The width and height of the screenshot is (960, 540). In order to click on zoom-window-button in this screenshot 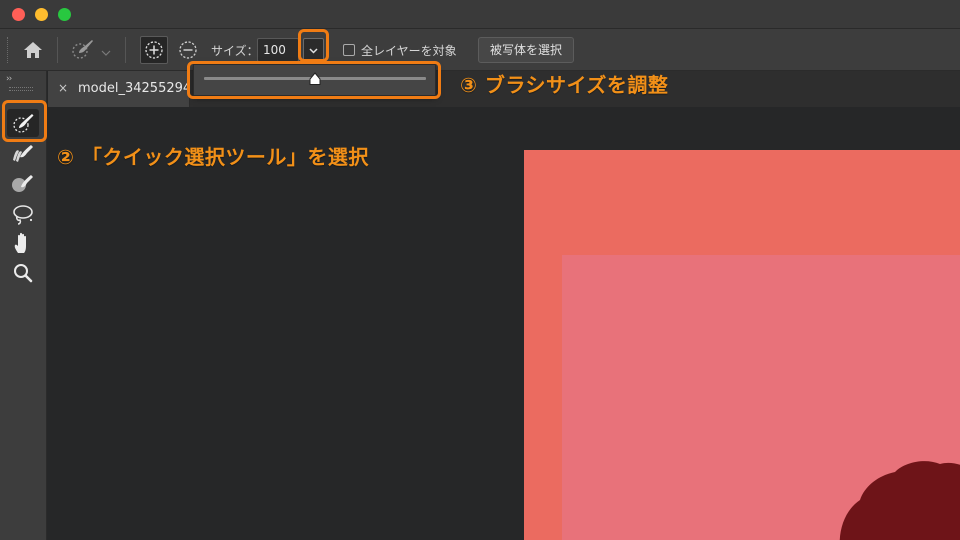, I will do `click(64, 14)`.